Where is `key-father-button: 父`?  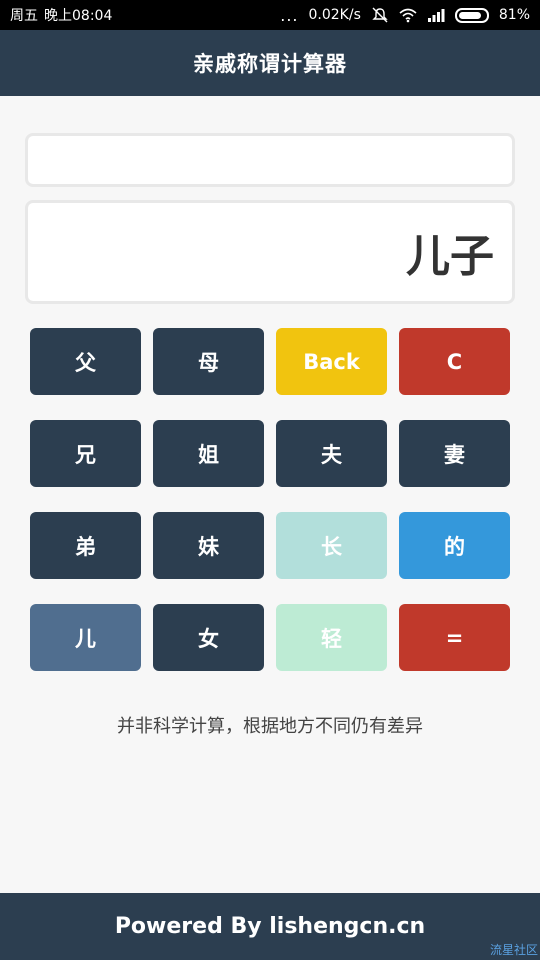
key-father-button: 父 is located at coordinates (85, 361).